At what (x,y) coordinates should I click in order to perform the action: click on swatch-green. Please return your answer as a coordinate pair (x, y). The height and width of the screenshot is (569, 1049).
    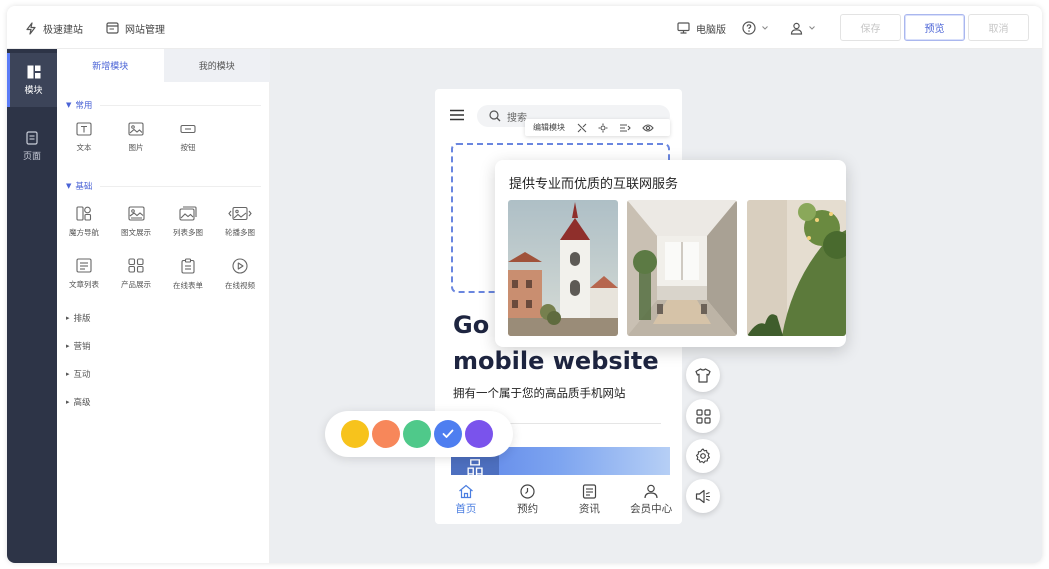
    Looking at the image, I should click on (417, 434).